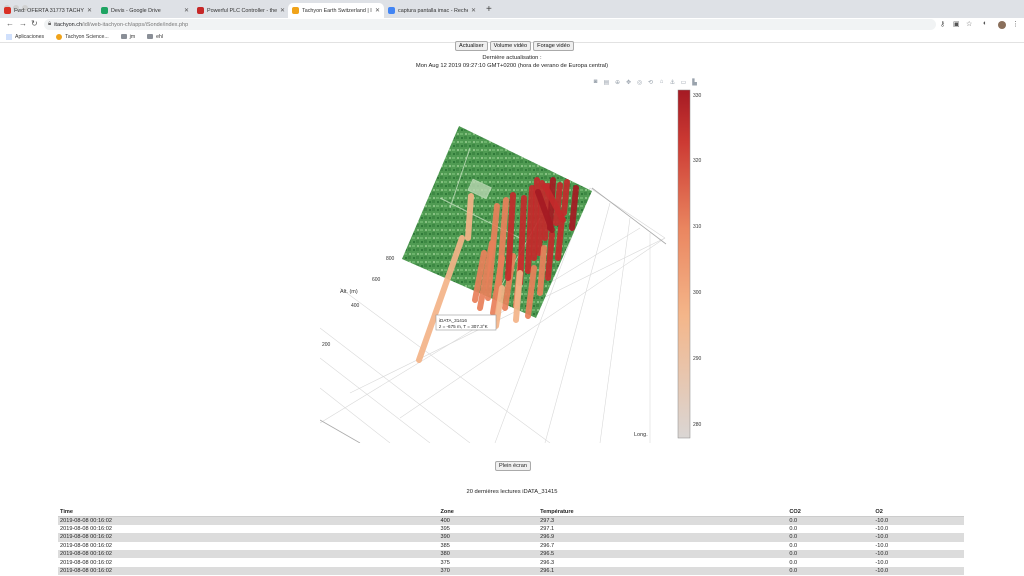 Image resolution: width=1024 pixels, height=576 pixels. I want to click on browser-tab: Tachyon Earth Switzerland | ID ✕, so click(336, 10).